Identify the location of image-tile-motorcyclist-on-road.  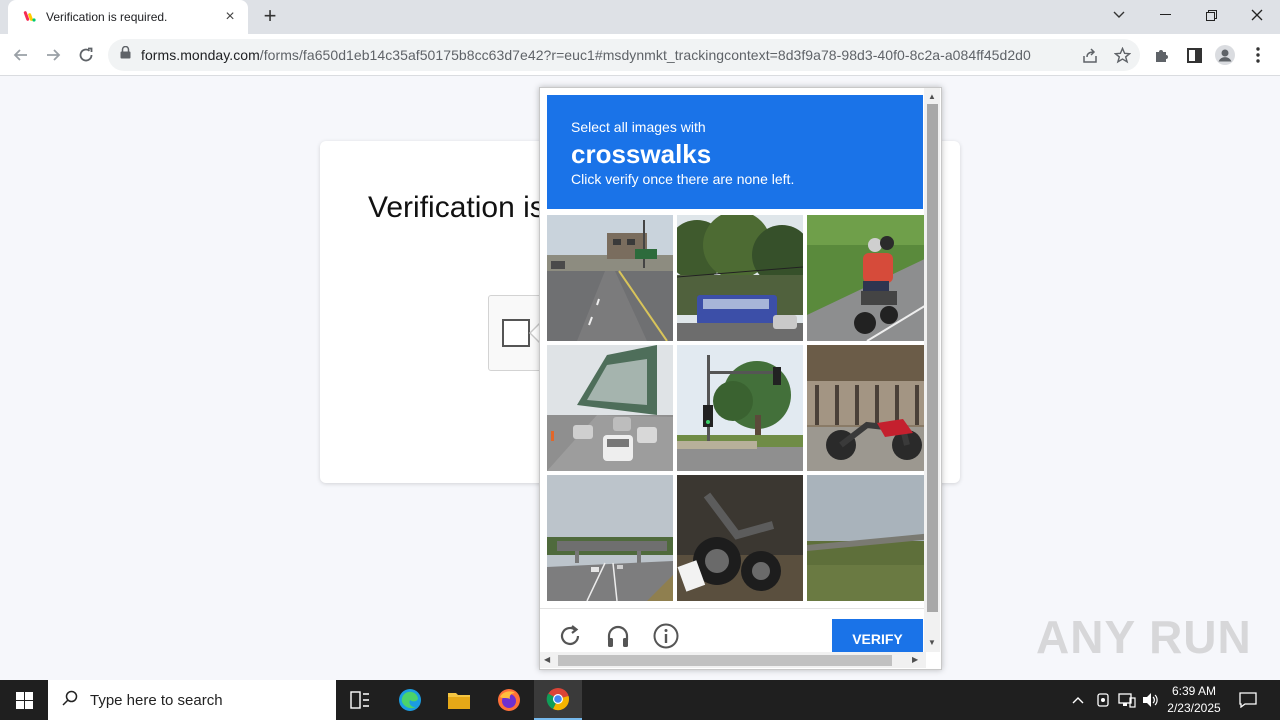
(870, 278).